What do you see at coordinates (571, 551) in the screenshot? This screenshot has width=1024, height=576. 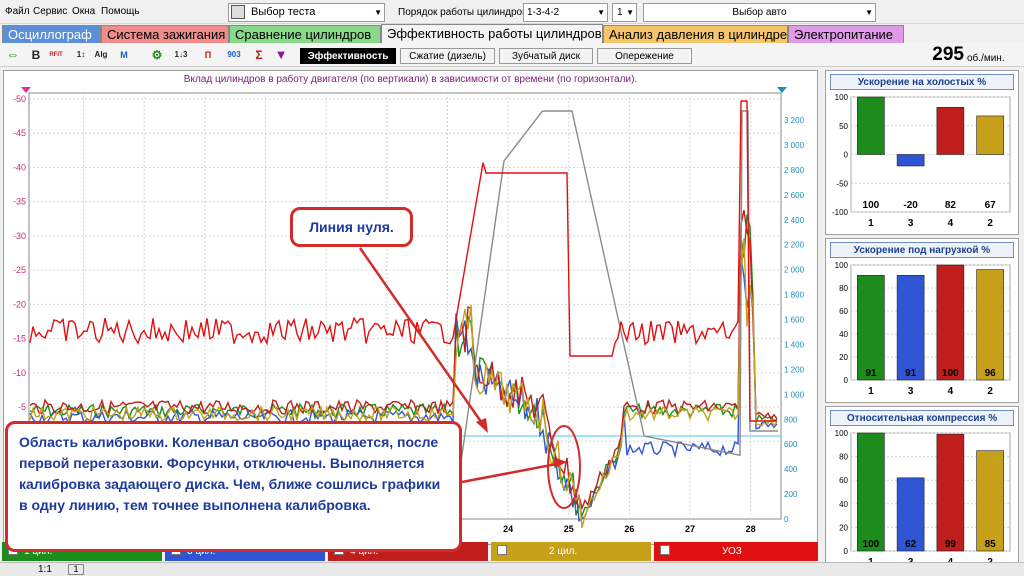 I see `legend-cyl-2: 2 цил.` at bounding box center [571, 551].